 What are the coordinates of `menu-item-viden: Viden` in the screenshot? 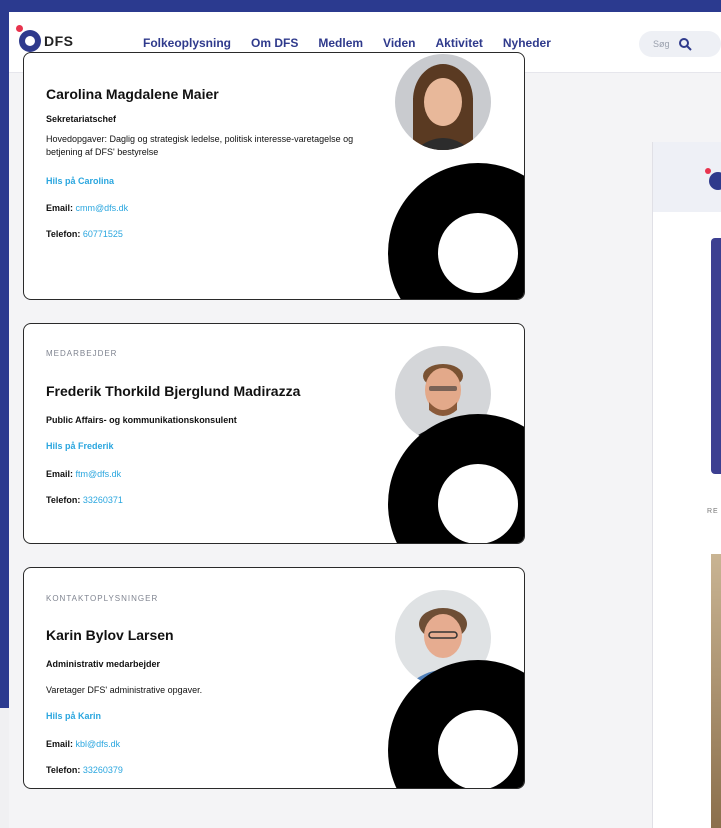 It's located at (399, 43).